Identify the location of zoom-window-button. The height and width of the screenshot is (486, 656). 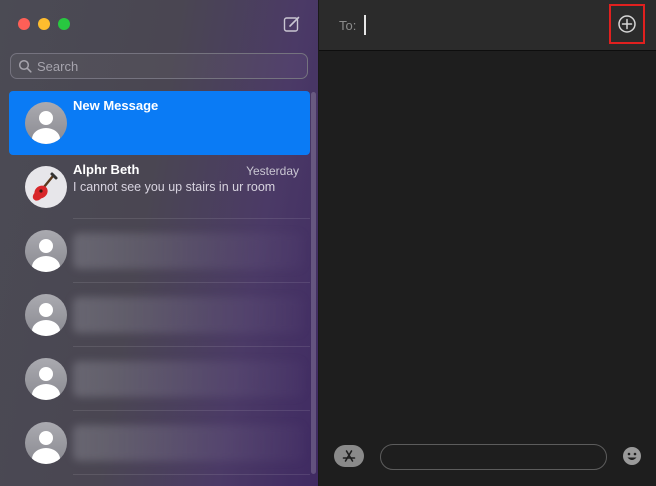
(64, 24).